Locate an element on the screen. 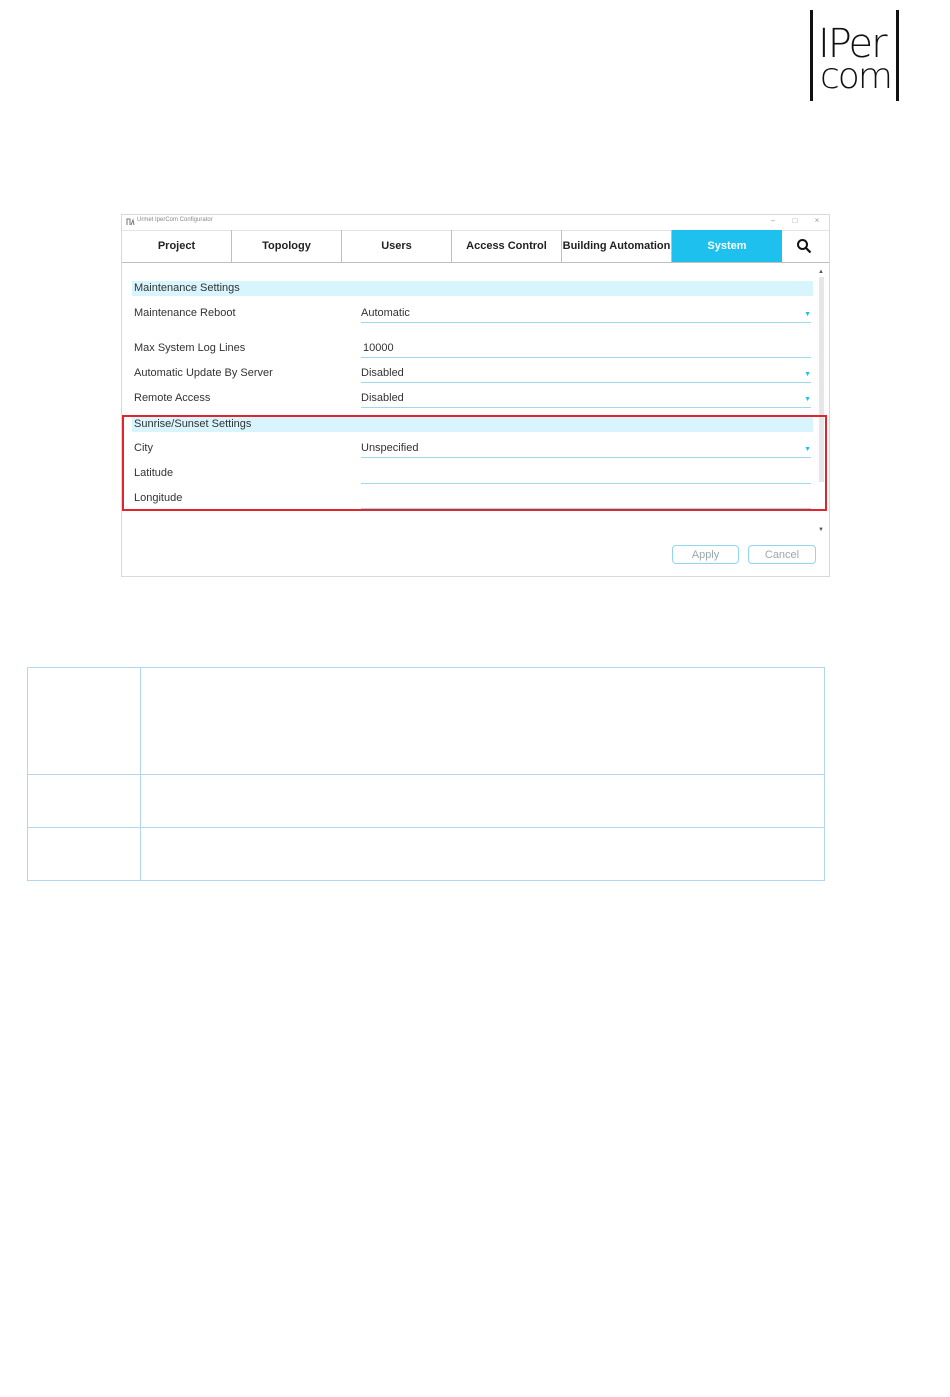 The height and width of the screenshot is (1397, 950). logo-left-bar is located at coordinates (811, 55).